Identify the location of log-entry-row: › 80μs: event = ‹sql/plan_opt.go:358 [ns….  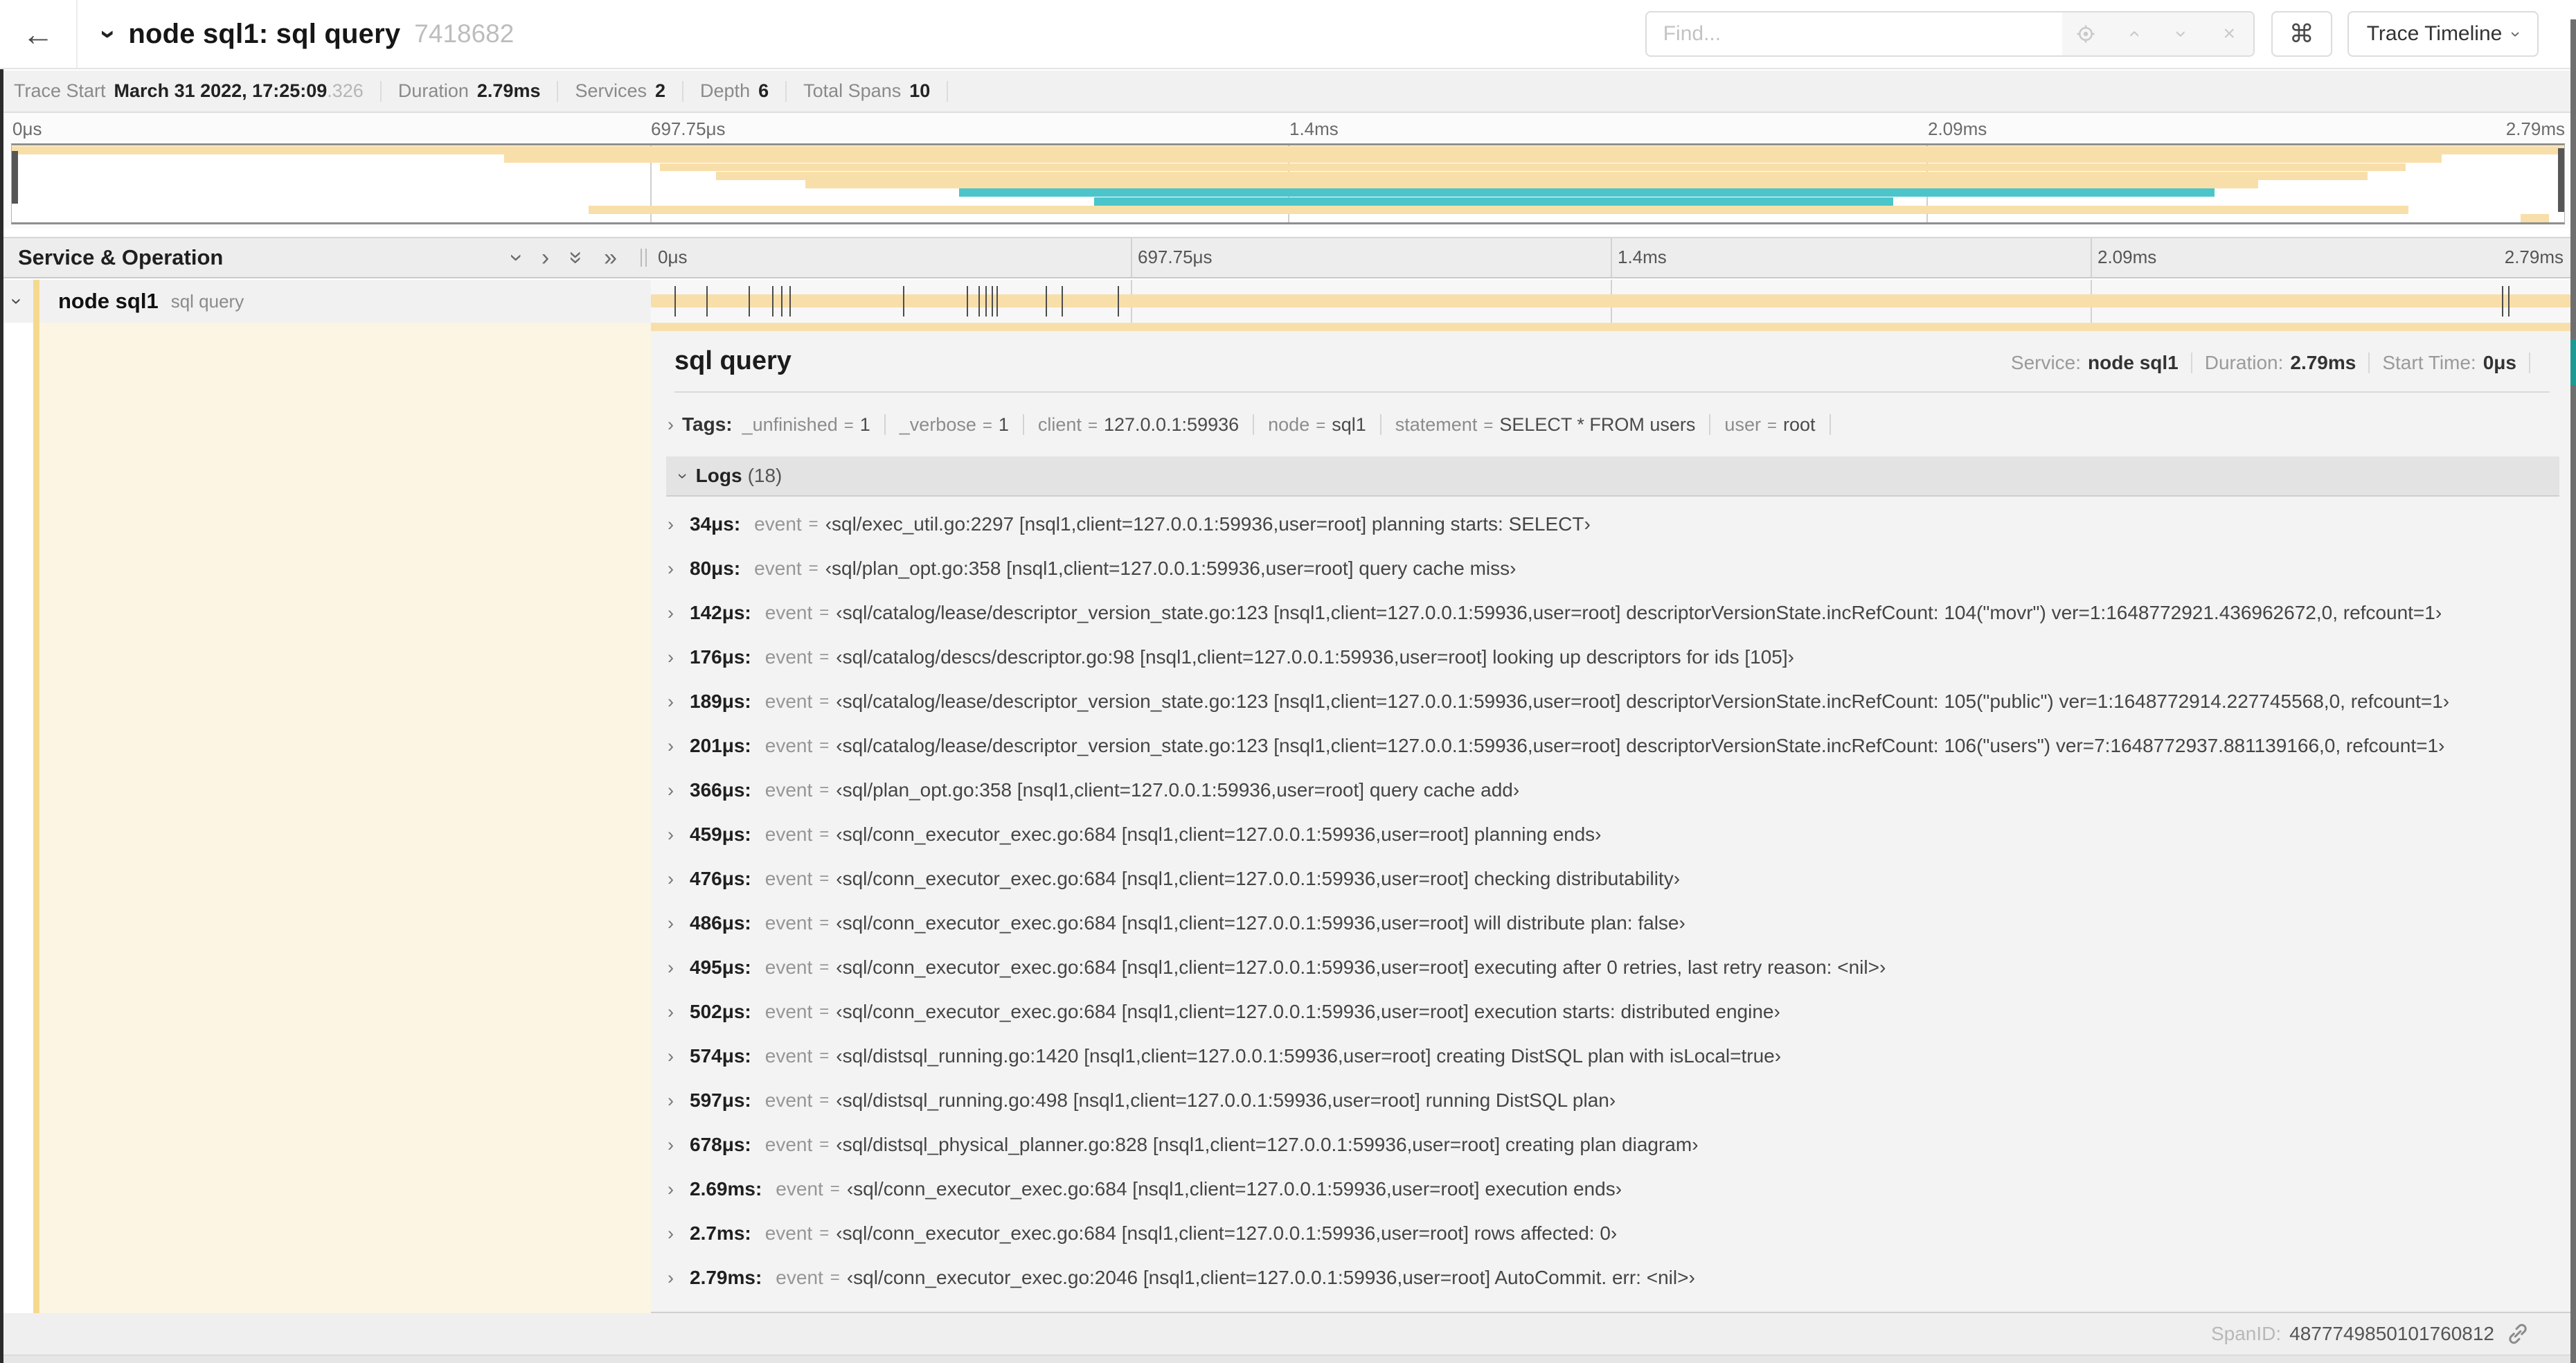
(1618, 569).